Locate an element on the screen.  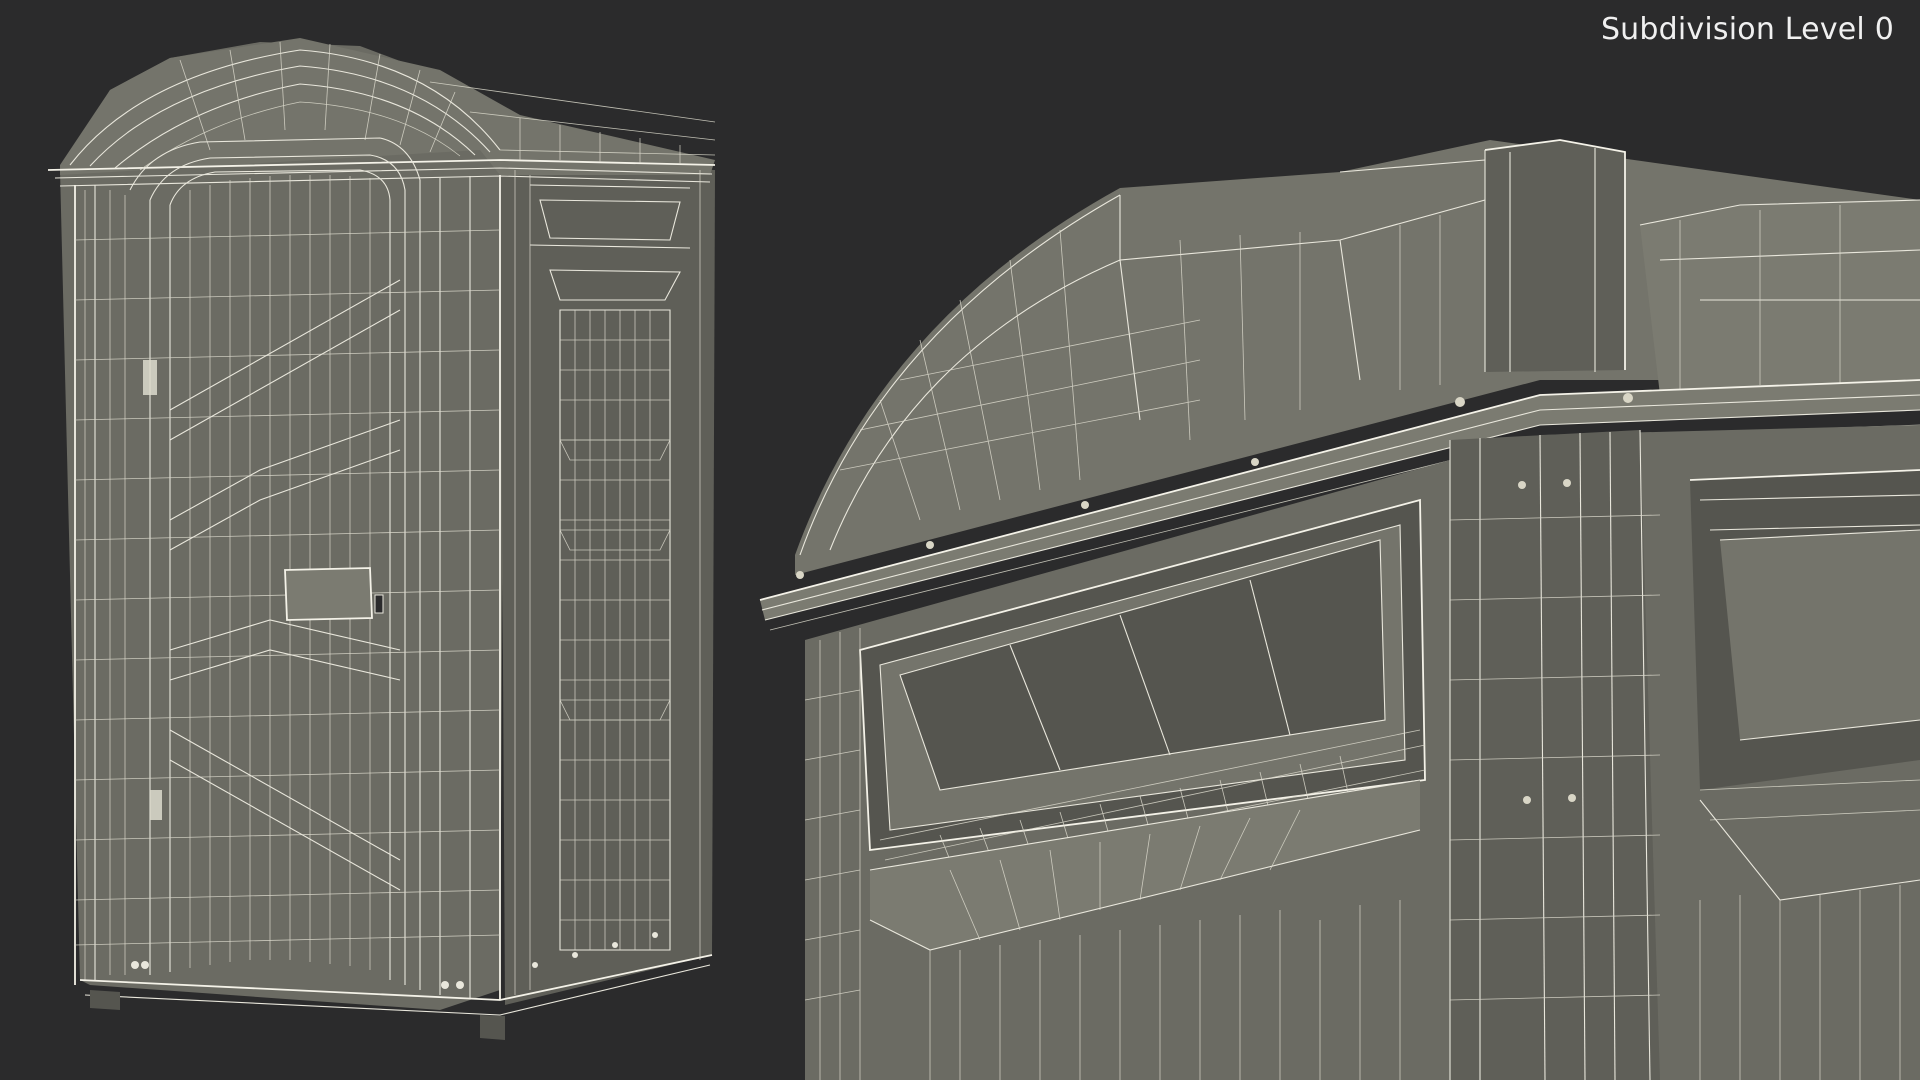
subdivision-level-label: Subdivision Level 0 is located at coordinates (1747, 29).